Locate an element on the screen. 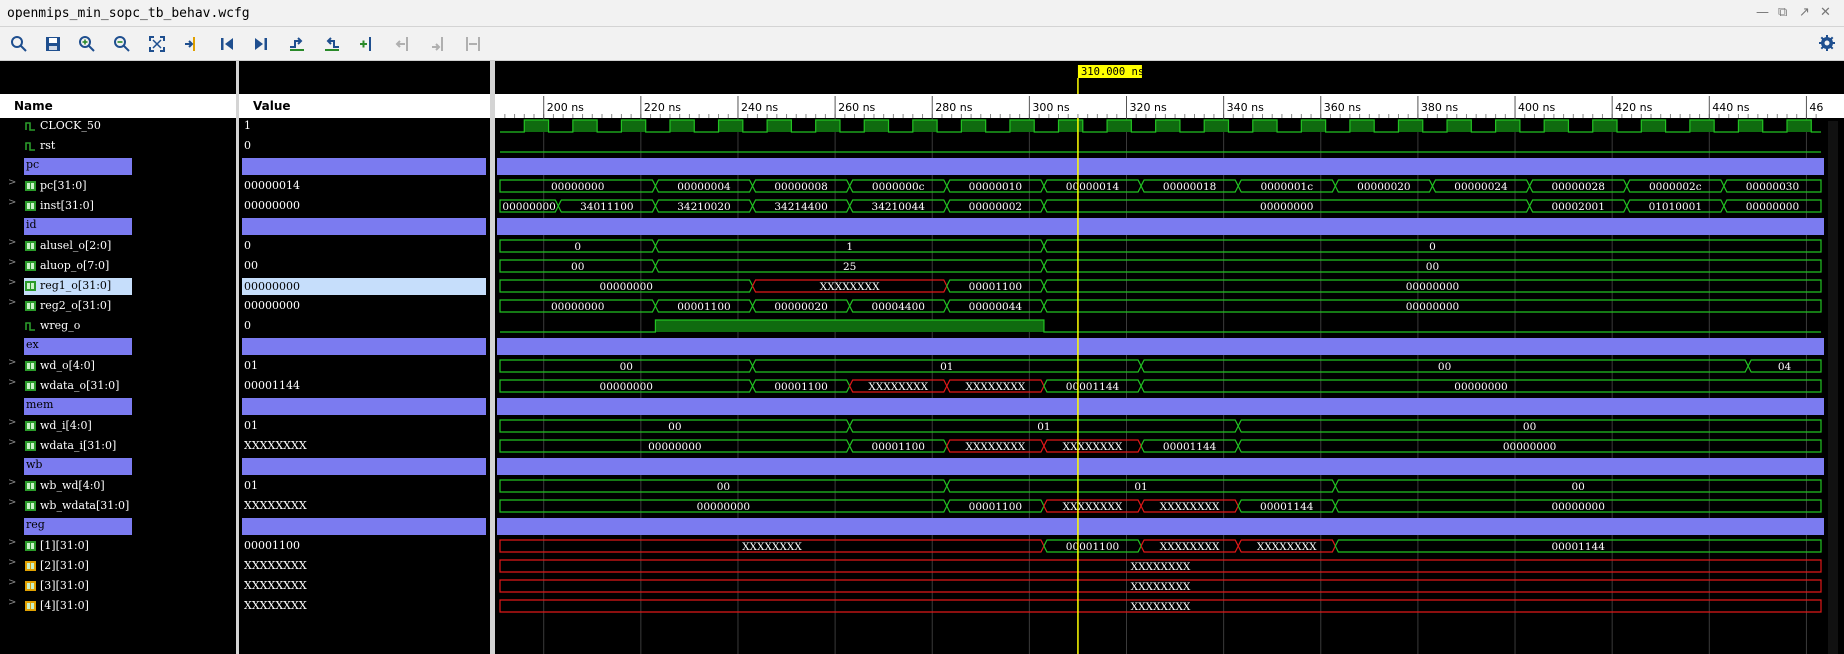  restore-icon: ⧉ is located at coordinates (1782, 12).